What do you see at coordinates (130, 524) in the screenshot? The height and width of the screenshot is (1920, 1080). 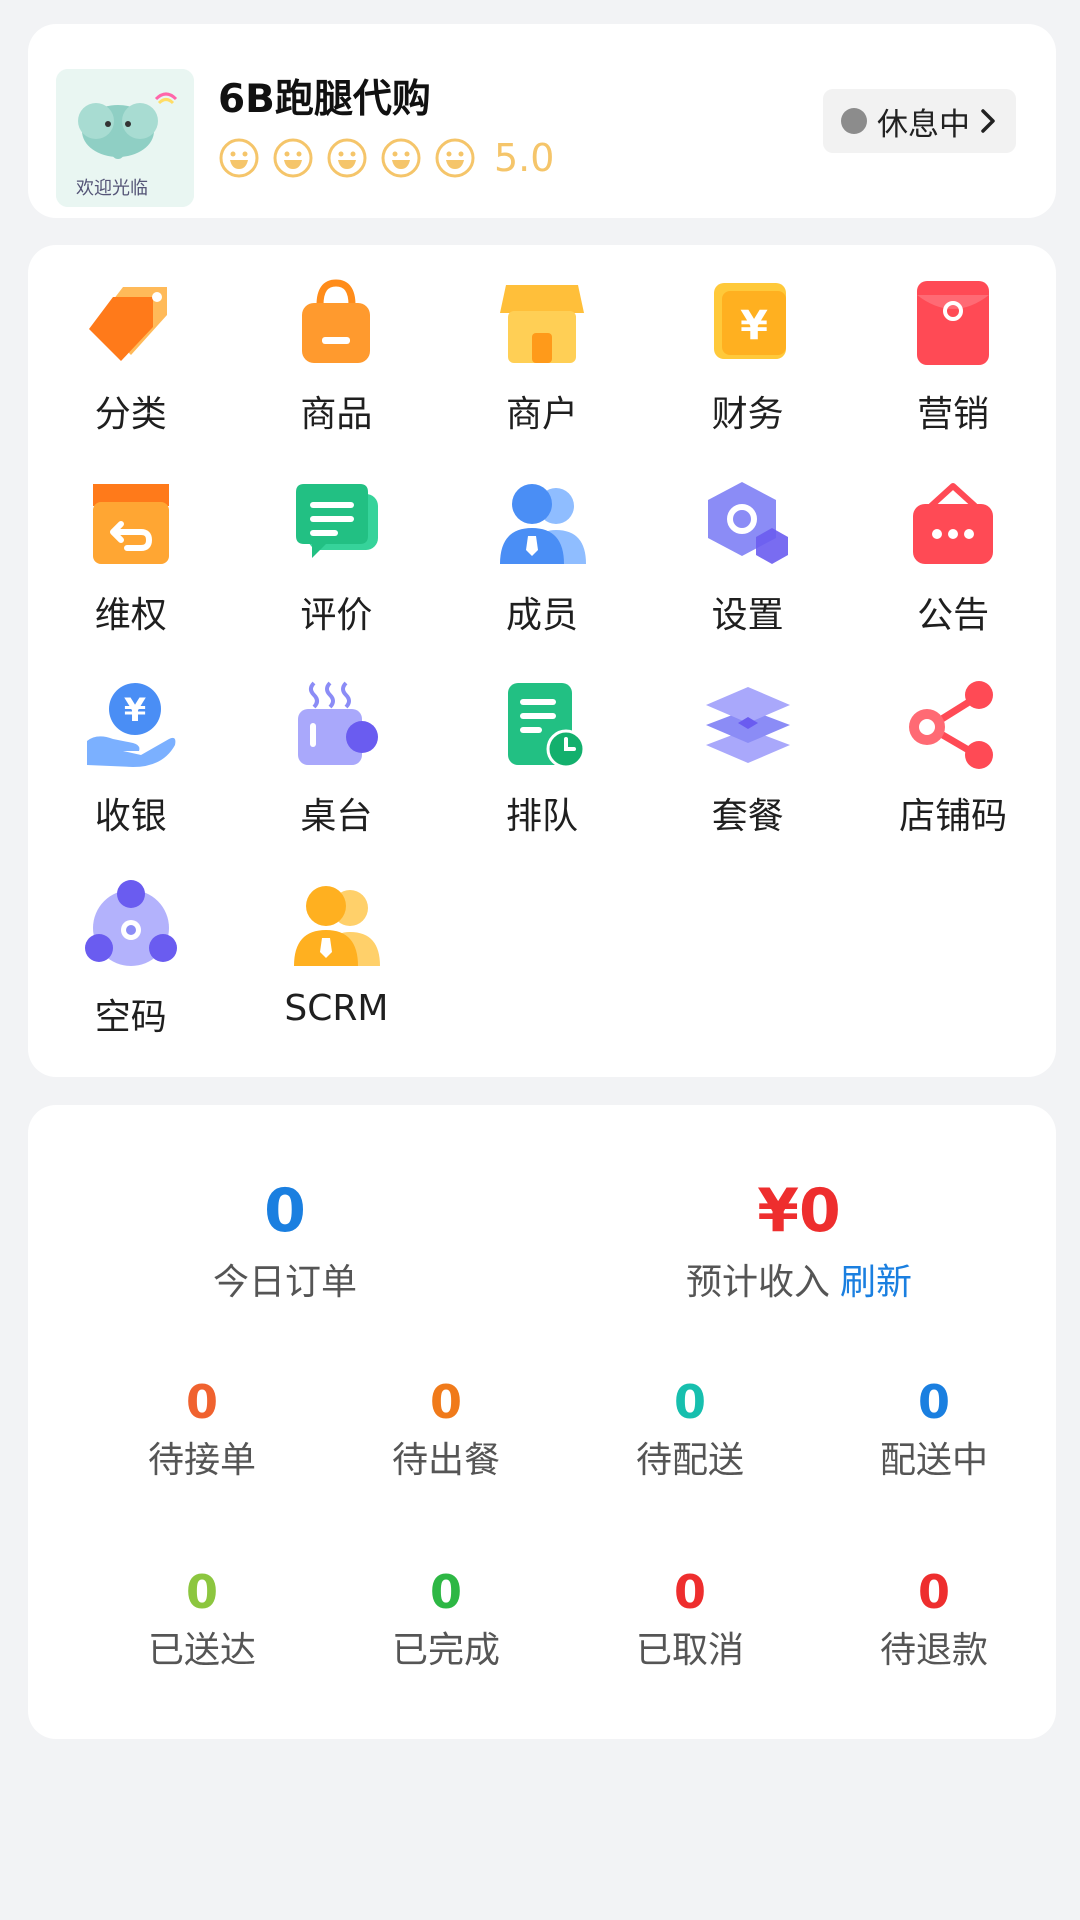 I see `return-box-icon` at bounding box center [130, 524].